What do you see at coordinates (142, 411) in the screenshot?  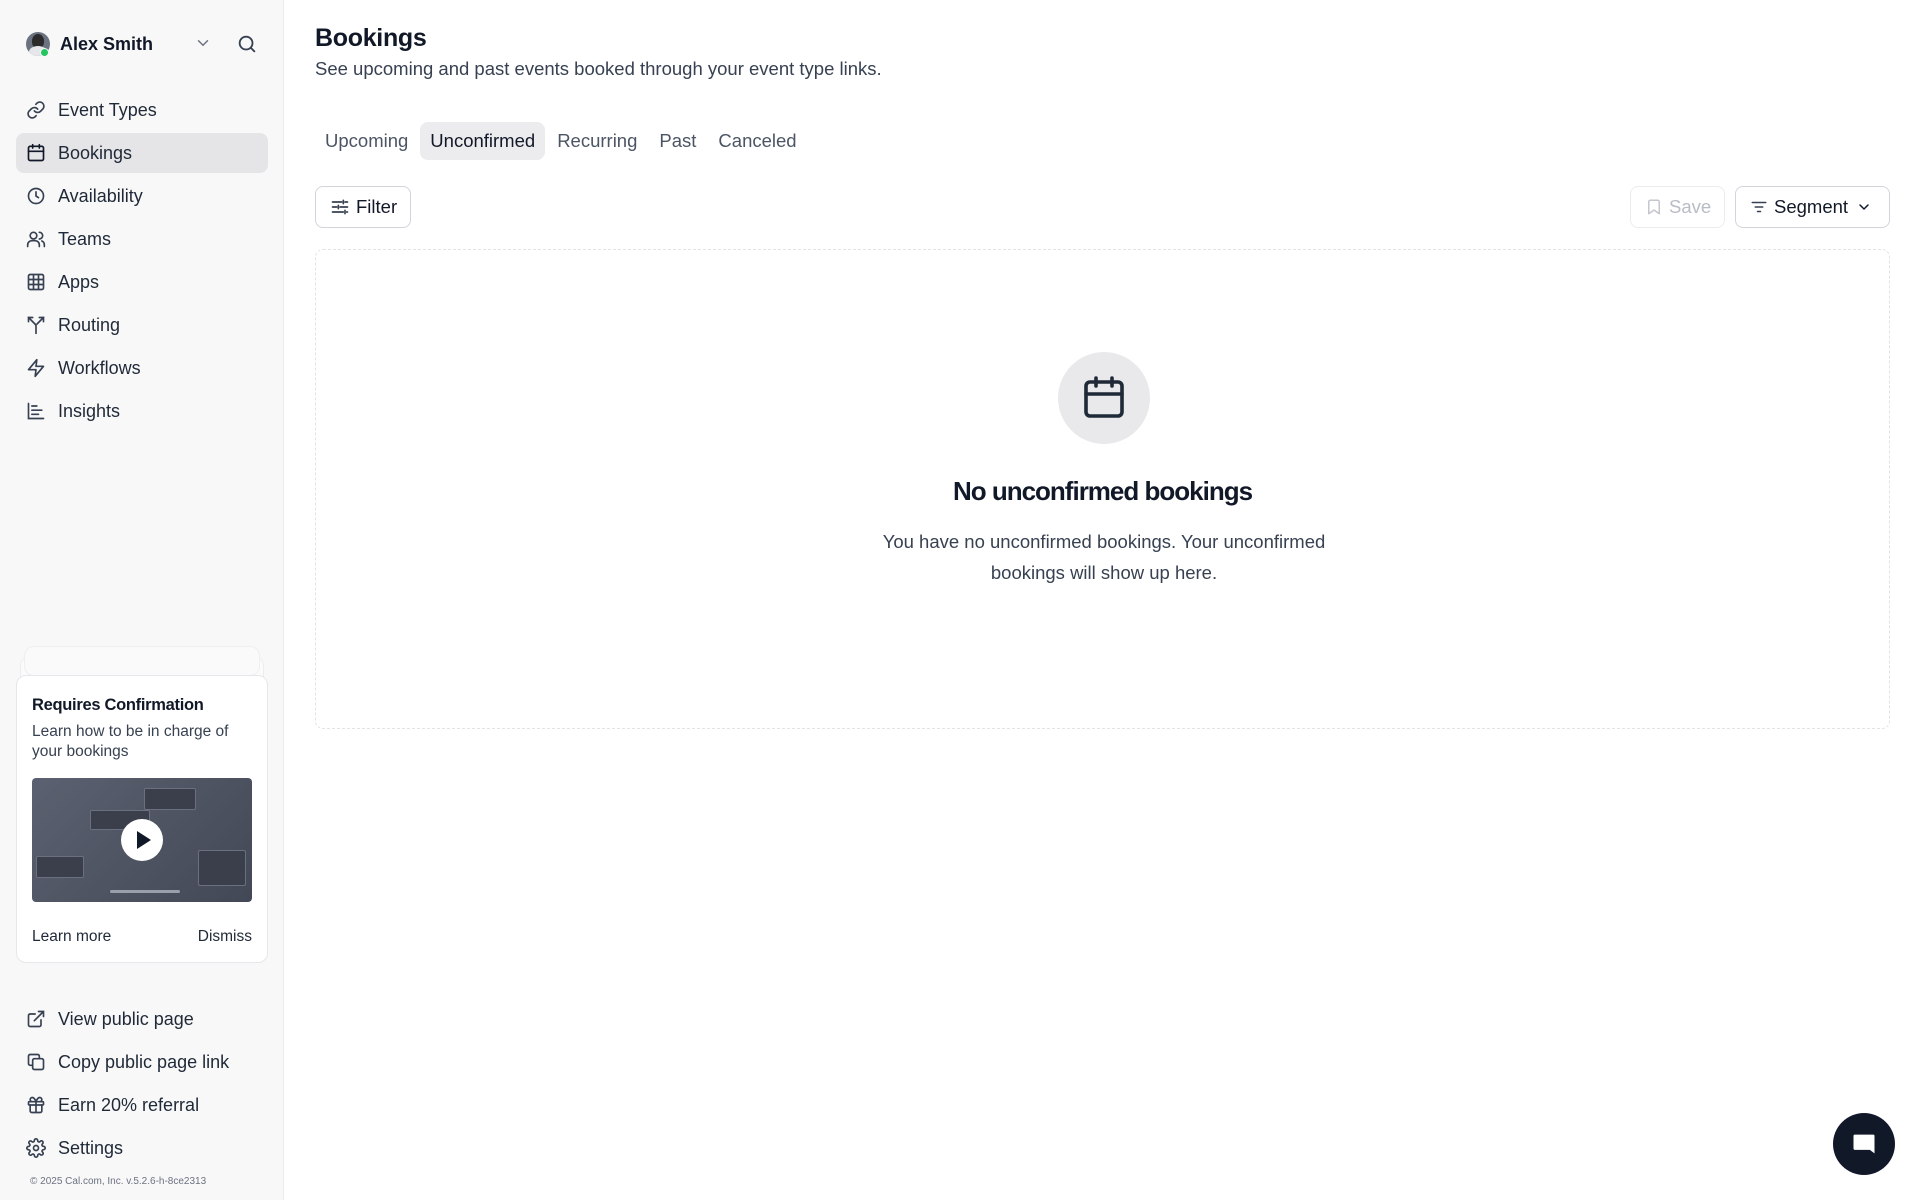 I see `sidebar-item-insights: Insights` at bounding box center [142, 411].